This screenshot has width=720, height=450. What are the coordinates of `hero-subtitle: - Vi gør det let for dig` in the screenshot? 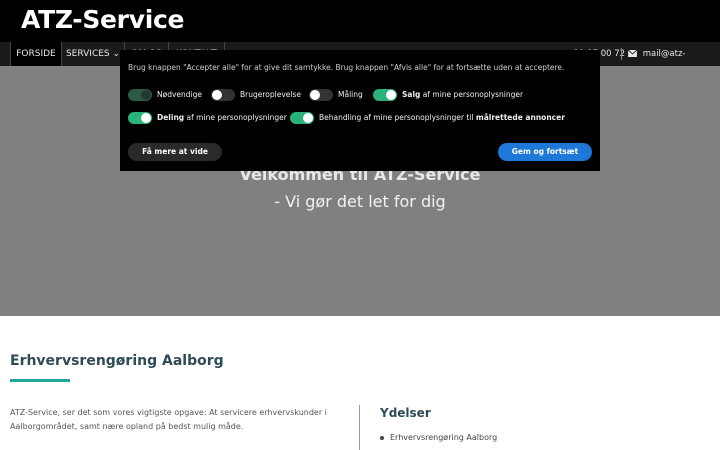 It's located at (360, 201).